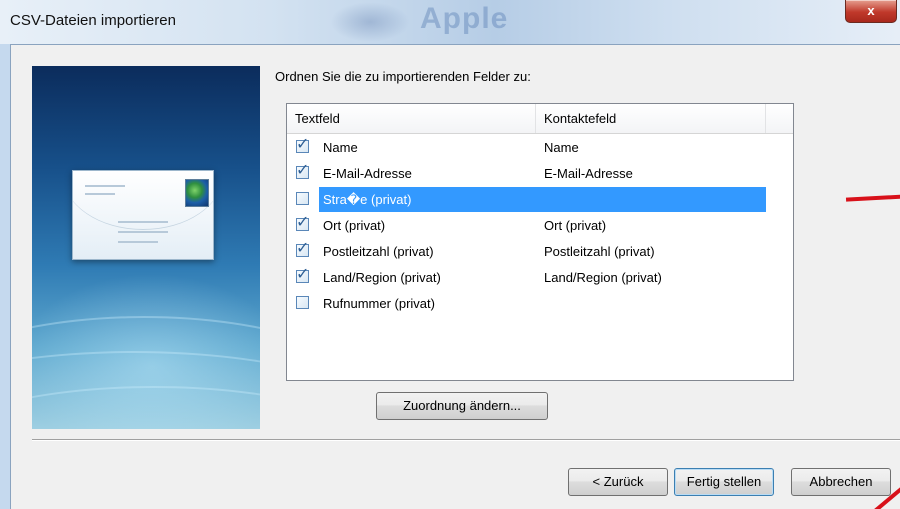 The width and height of the screenshot is (900, 509). I want to click on divider, so click(466, 440).